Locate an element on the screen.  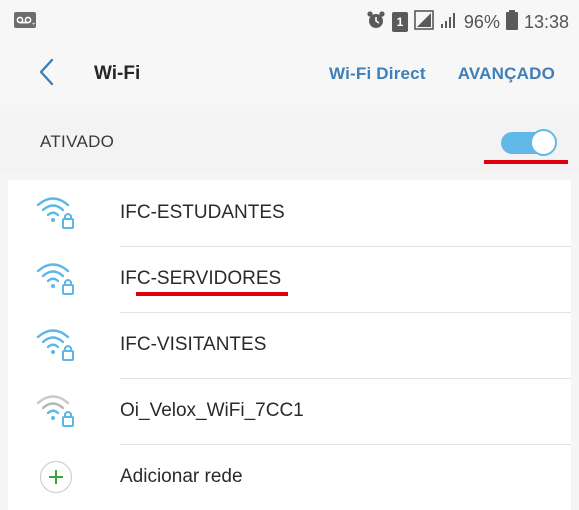
add-network-button: Adicionar rede is located at coordinates (289, 477).